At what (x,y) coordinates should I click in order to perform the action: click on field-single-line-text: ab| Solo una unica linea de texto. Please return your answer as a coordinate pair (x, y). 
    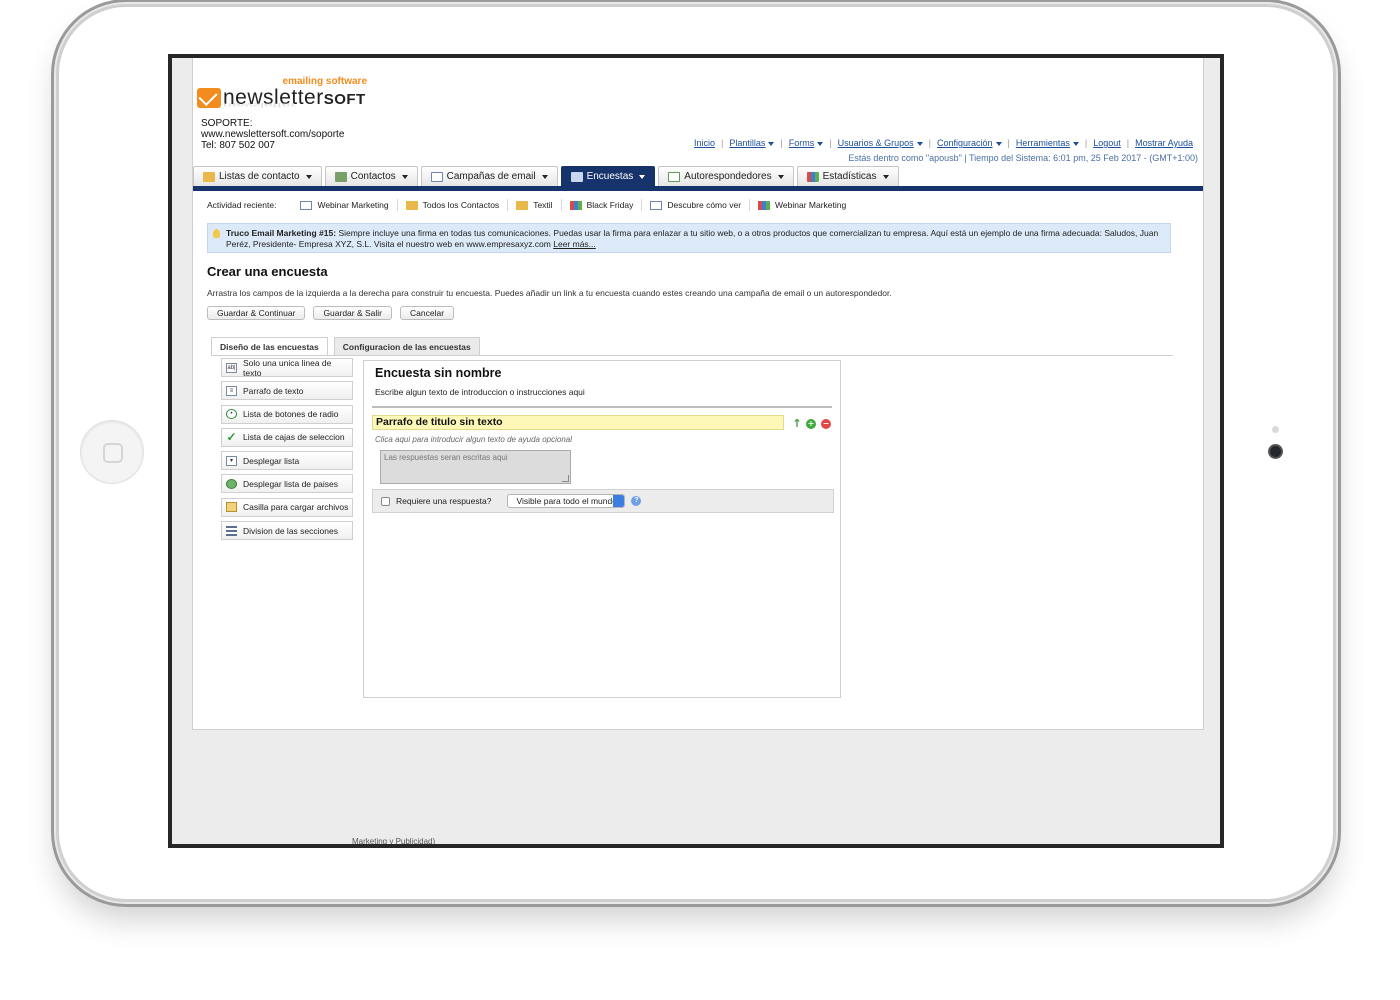
    Looking at the image, I should click on (287, 368).